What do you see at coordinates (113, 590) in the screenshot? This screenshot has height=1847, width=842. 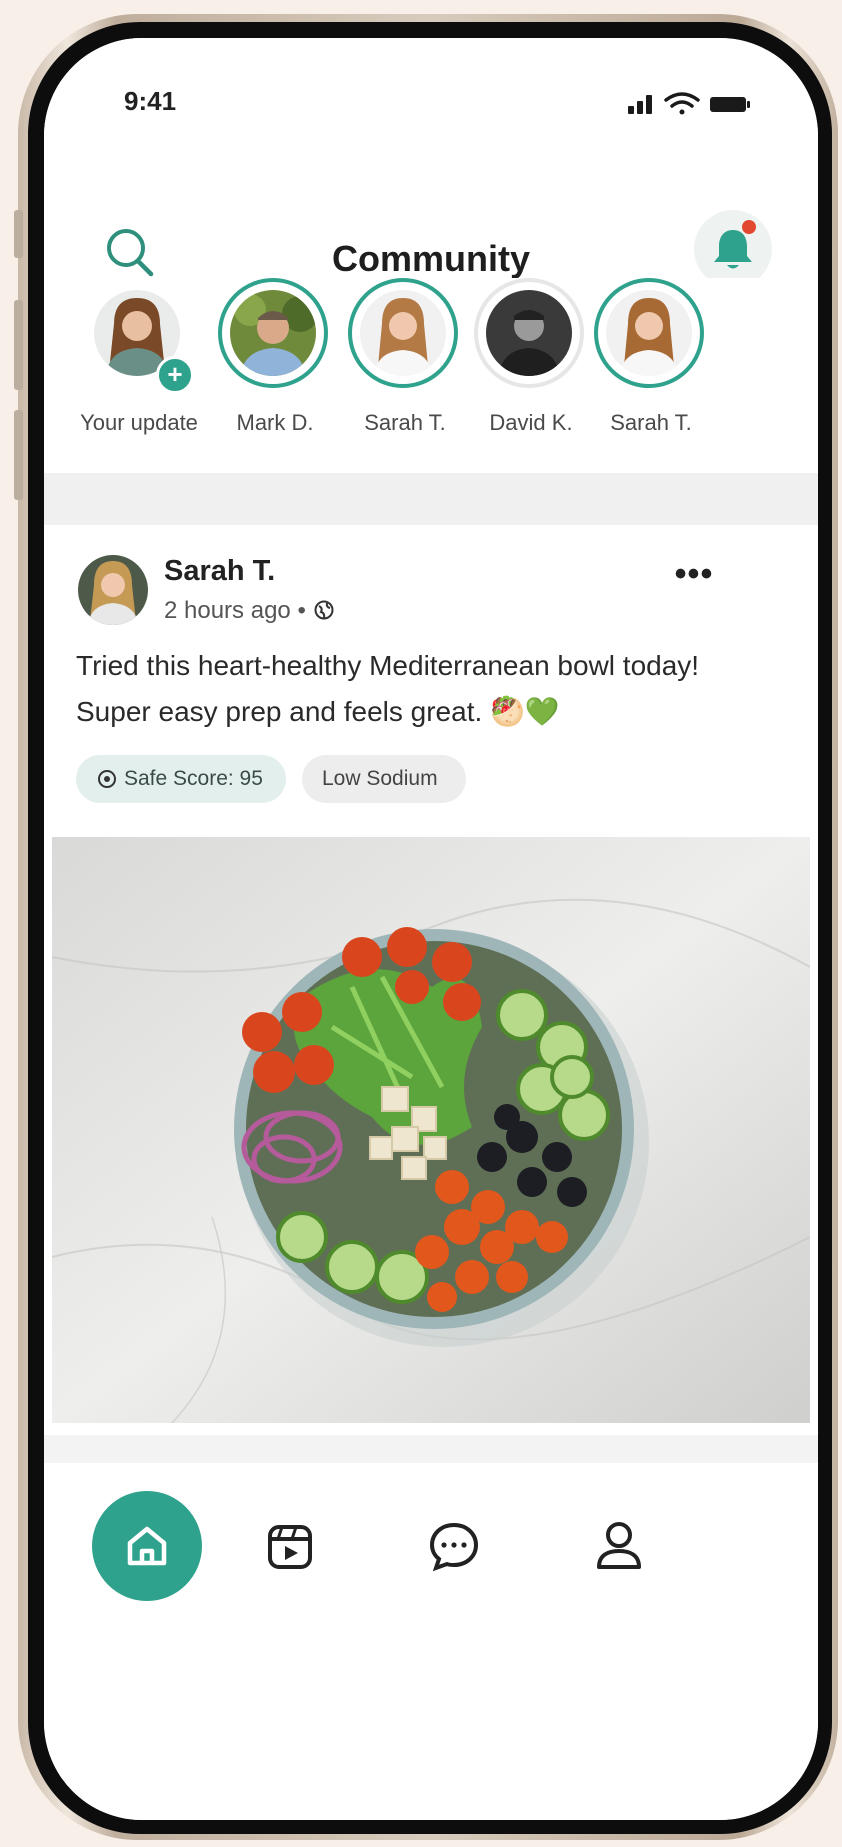 I see `post-author-avatar` at bounding box center [113, 590].